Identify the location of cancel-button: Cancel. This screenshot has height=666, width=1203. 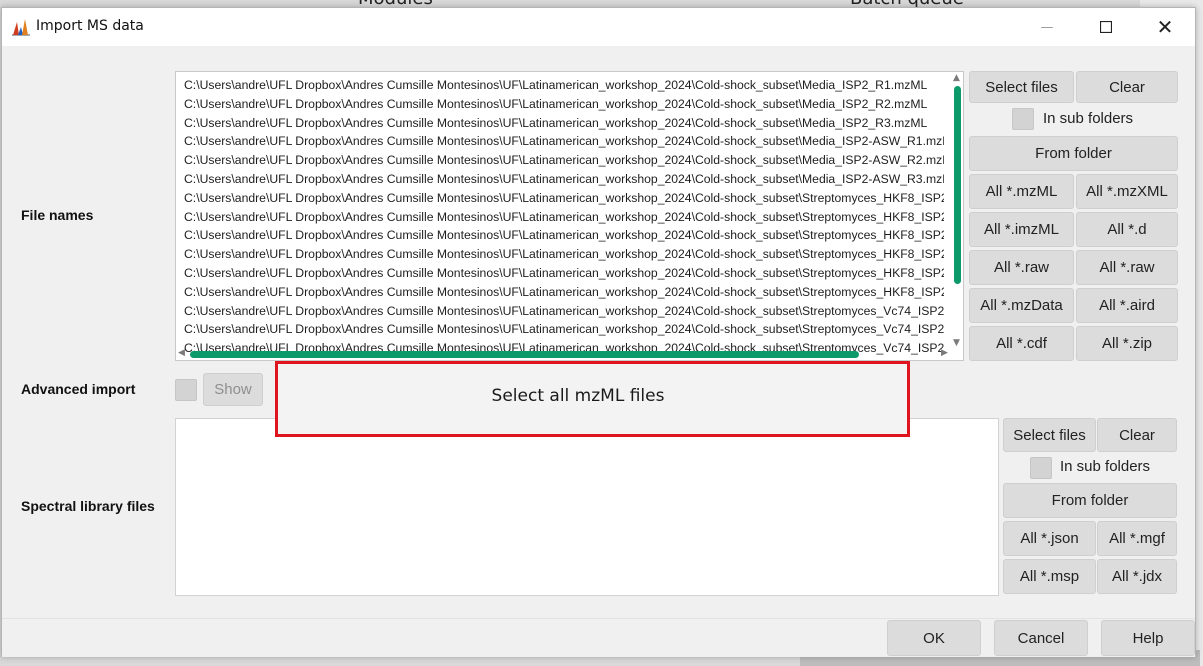
(1041, 638).